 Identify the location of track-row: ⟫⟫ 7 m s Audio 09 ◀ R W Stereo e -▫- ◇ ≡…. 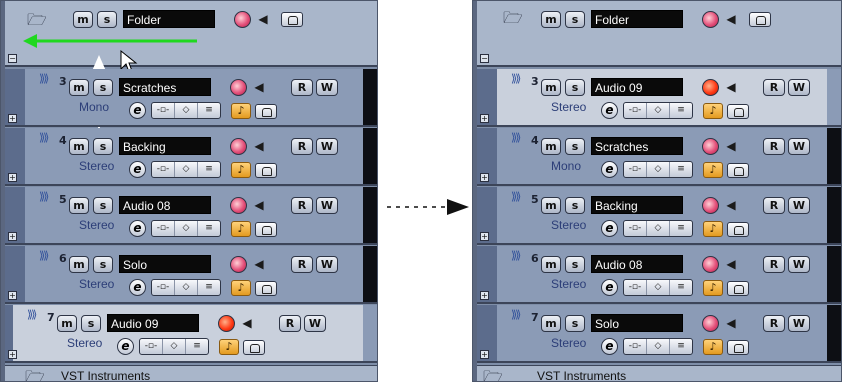
(191, 334).